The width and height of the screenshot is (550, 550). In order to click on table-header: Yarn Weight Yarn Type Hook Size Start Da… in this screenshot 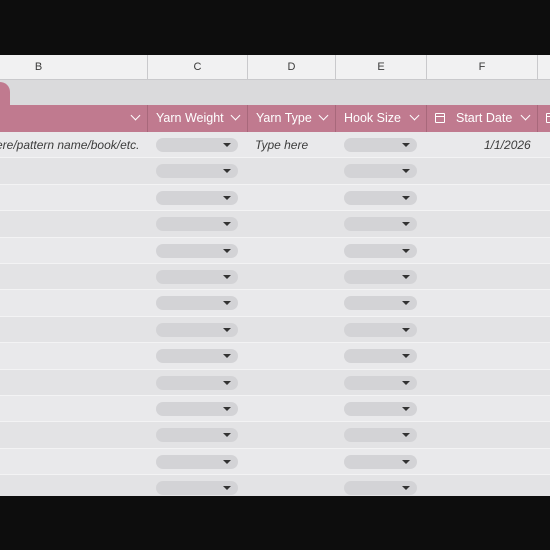, I will do `click(275, 118)`.